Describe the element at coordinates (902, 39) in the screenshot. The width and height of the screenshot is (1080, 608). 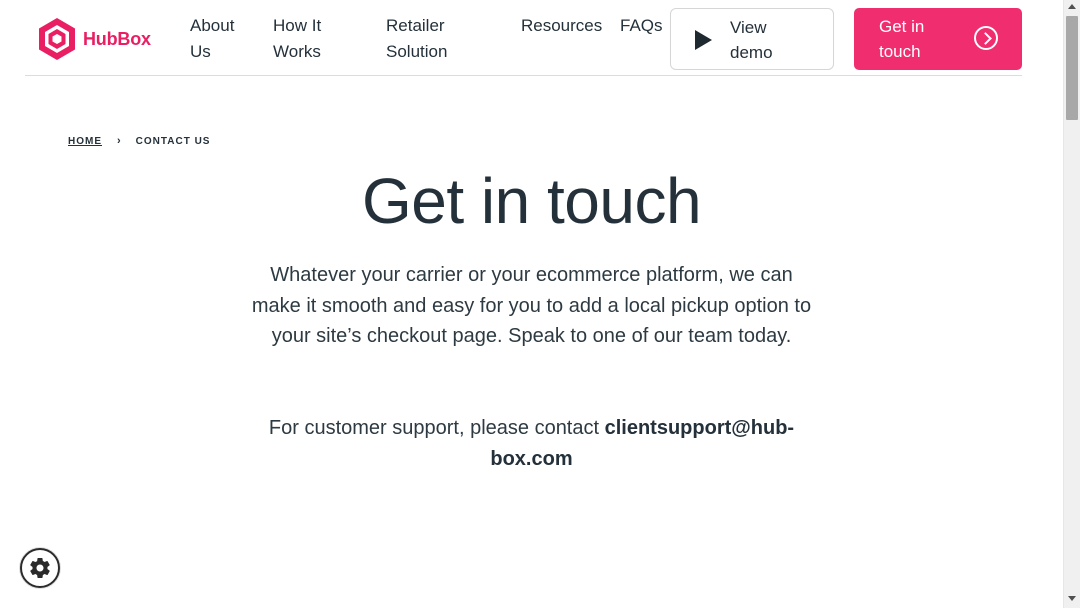
I see `get-in-touch-label: Get in touch` at that location.